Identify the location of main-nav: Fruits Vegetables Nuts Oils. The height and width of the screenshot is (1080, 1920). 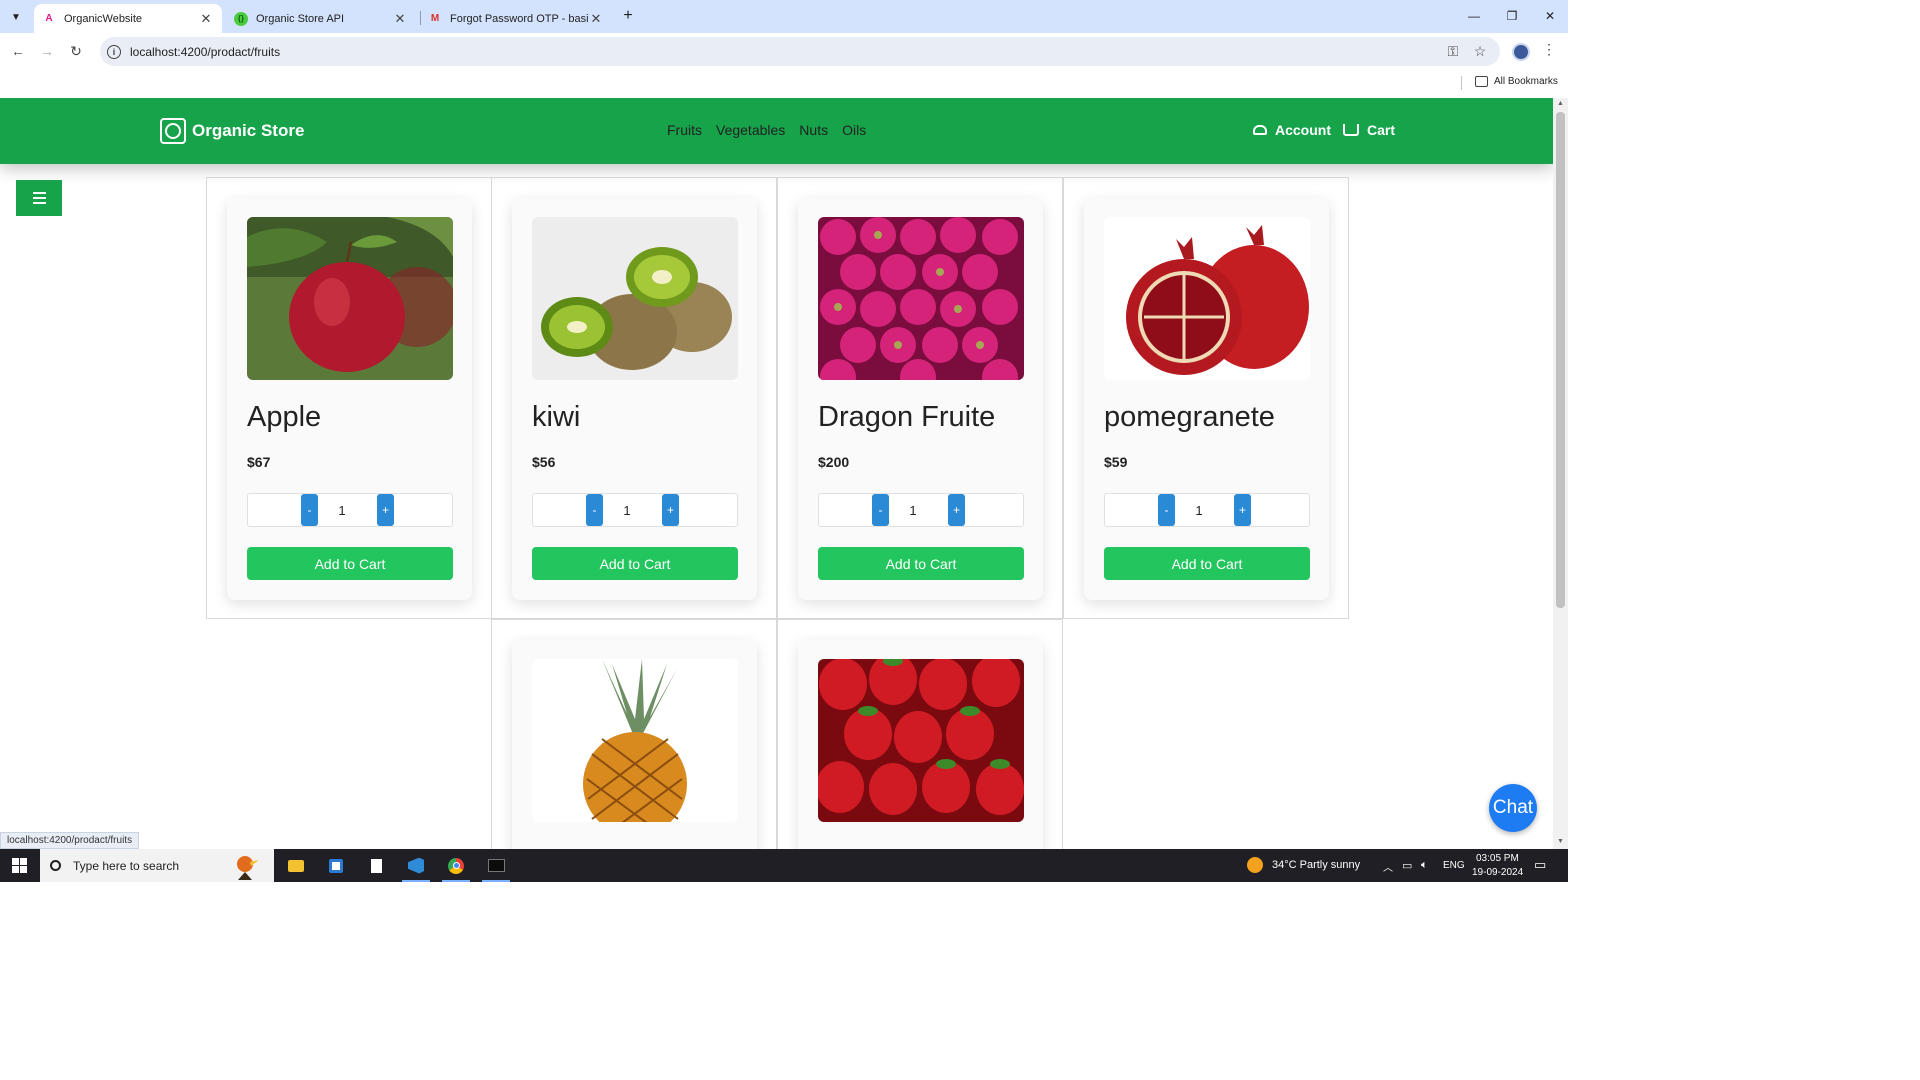
(773, 130).